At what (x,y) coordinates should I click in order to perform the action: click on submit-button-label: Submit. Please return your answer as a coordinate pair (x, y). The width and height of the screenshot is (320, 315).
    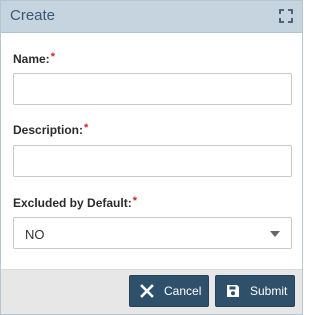
    Looking at the image, I should click on (269, 291).